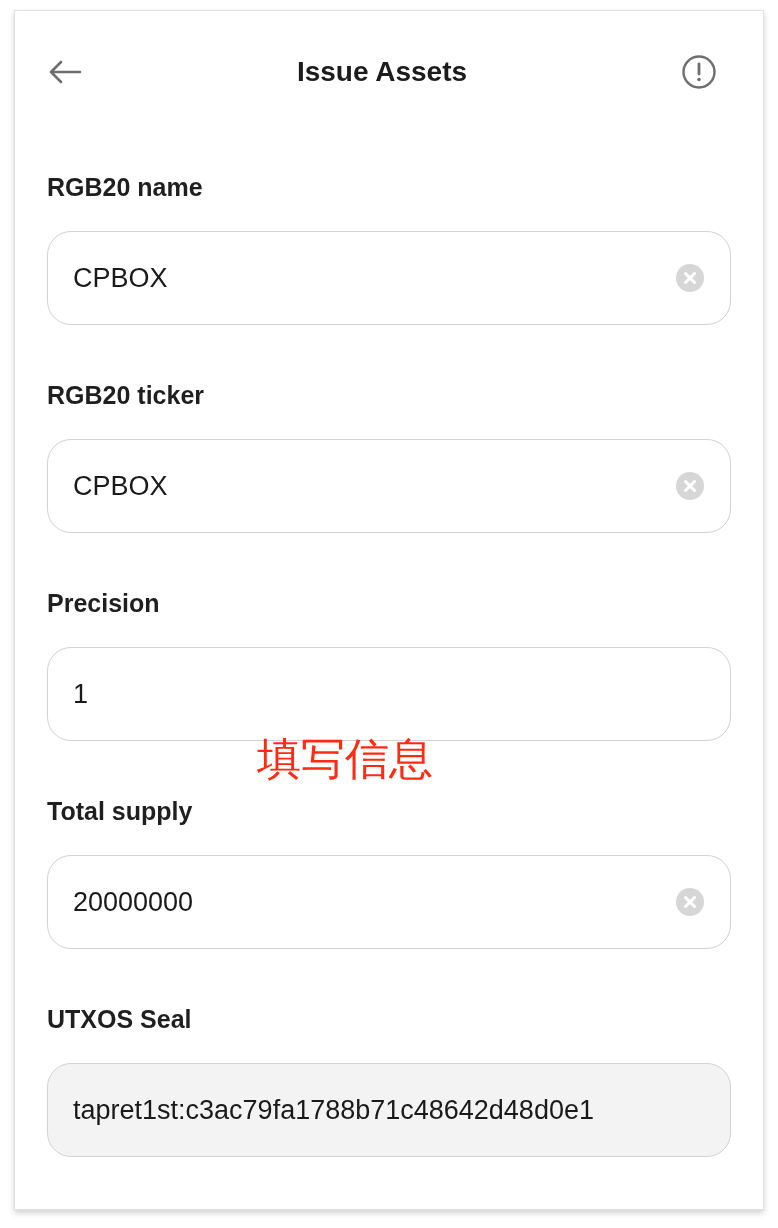  Describe the element at coordinates (120, 811) in the screenshot. I see `field-label: Total supply` at that location.